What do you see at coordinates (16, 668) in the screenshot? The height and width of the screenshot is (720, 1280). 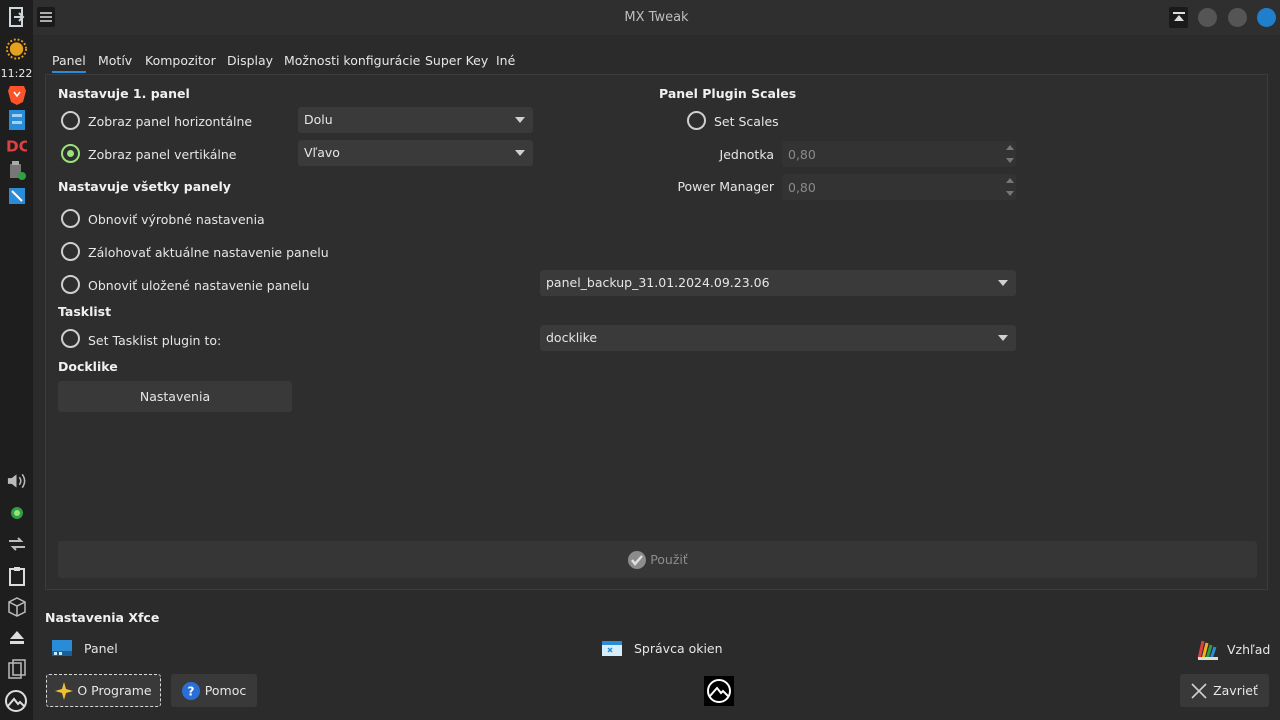 I see `copy-icon` at bounding box center [16, 668].